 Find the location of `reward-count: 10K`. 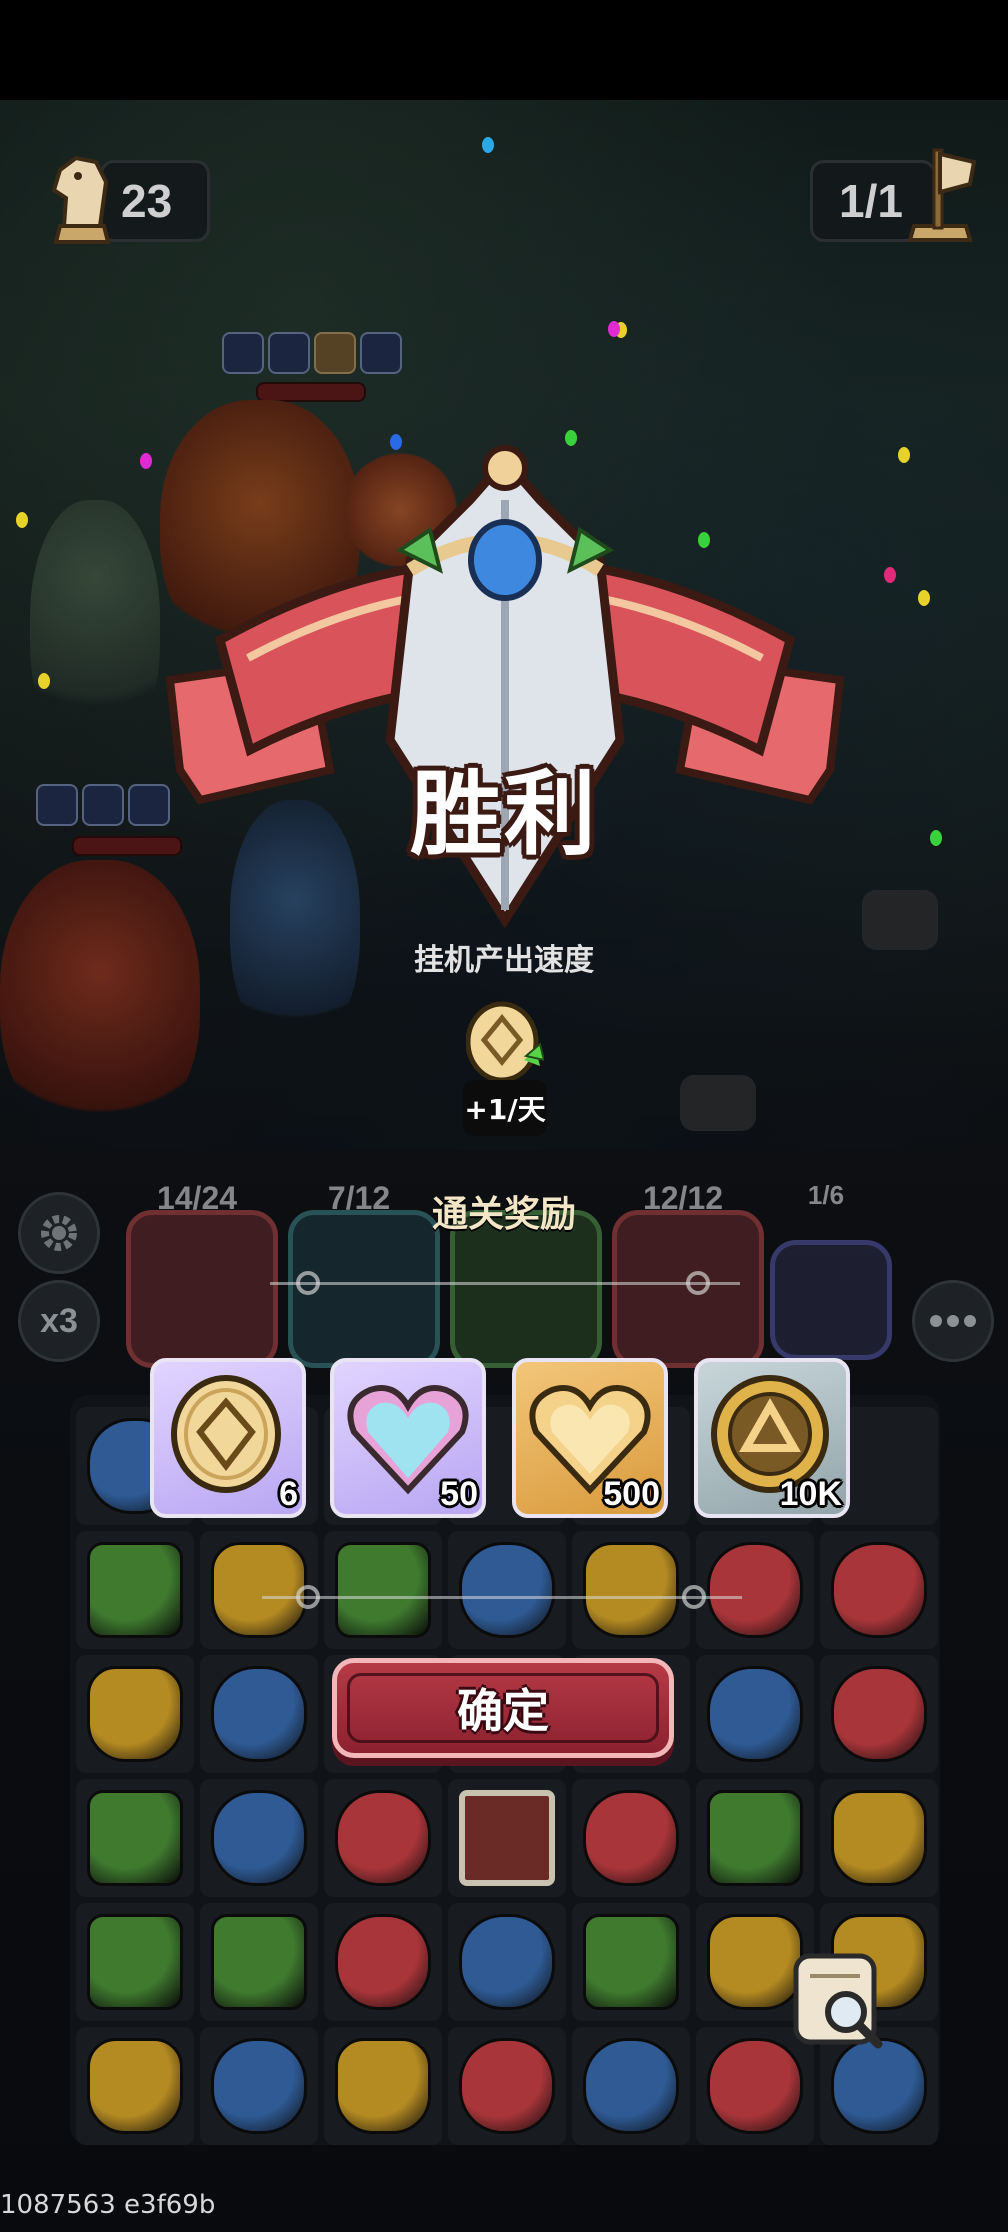

reward-count: 10K is located at coordinates (810, 1494).